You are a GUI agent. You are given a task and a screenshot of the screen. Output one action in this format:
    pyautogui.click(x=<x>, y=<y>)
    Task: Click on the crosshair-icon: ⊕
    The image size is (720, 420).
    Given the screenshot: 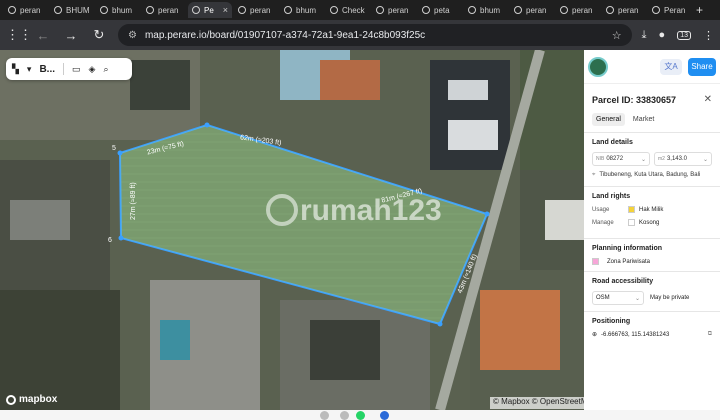 What is the action you would take?
    pyautogui.click(x=595, y=335)
    